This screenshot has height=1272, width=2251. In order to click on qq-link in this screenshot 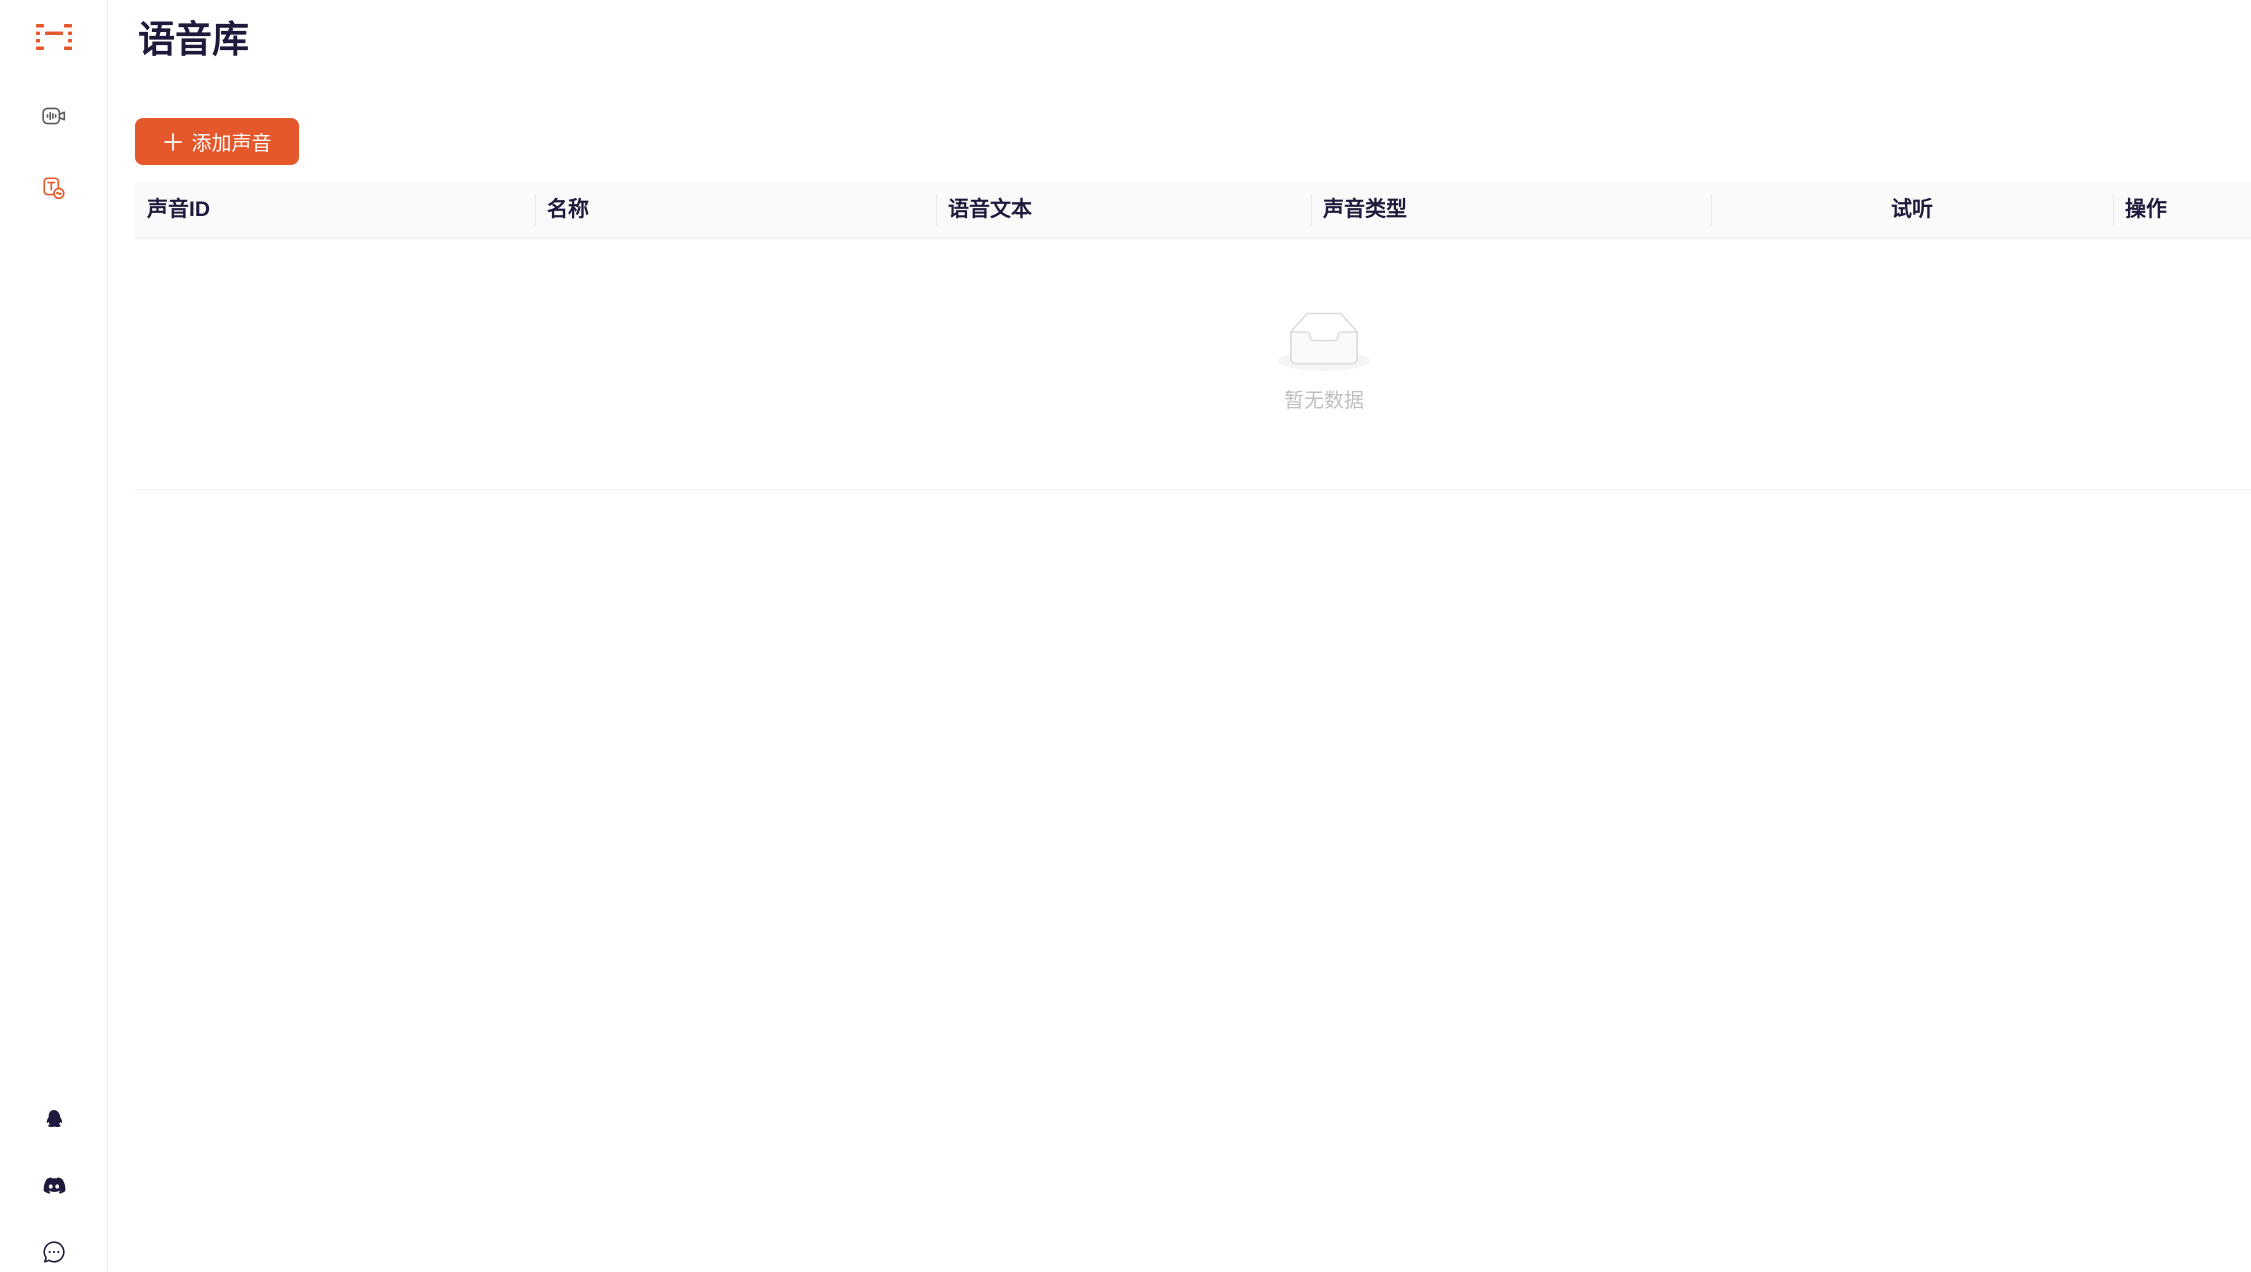, I will do `click(53, 1120)`.